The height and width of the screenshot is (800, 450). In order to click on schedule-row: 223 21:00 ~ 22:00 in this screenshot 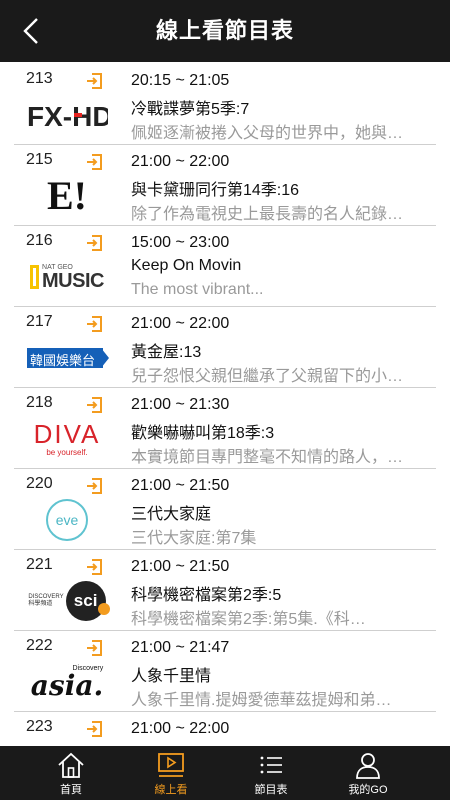, I will do `click(225, 729)`.